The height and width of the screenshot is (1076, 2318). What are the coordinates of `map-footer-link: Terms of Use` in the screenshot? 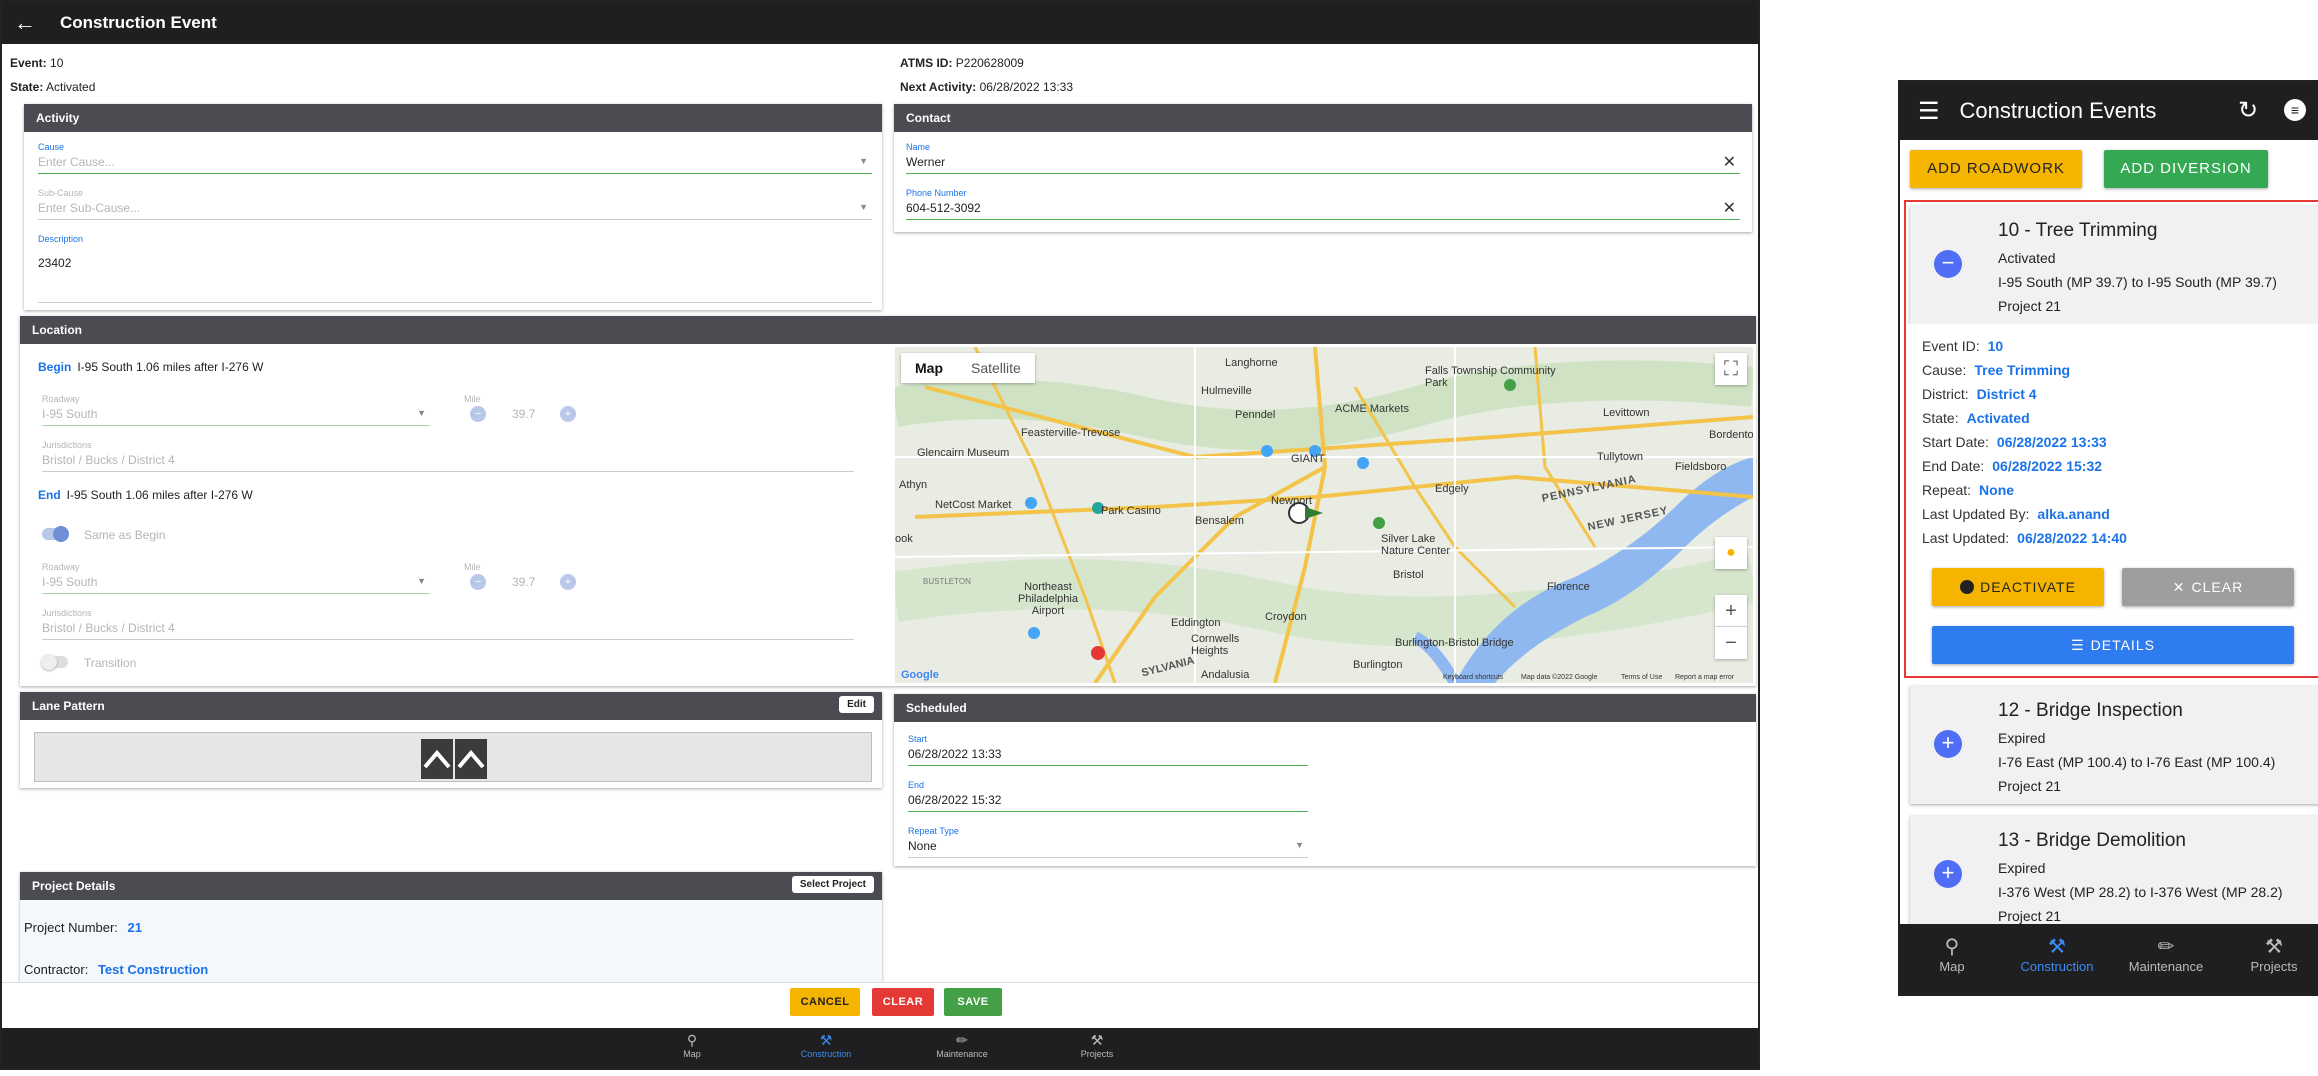 It's located at (1641, 677).